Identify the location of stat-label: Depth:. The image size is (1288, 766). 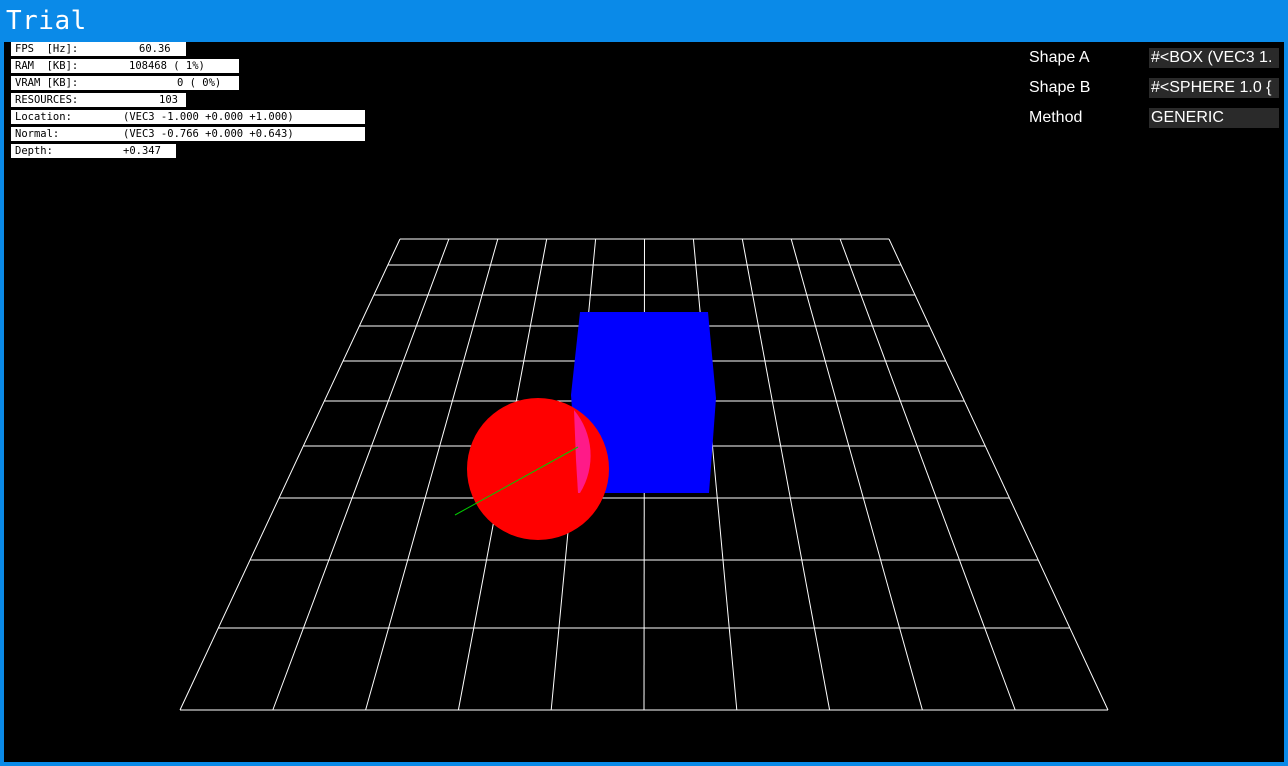
(34, 151).